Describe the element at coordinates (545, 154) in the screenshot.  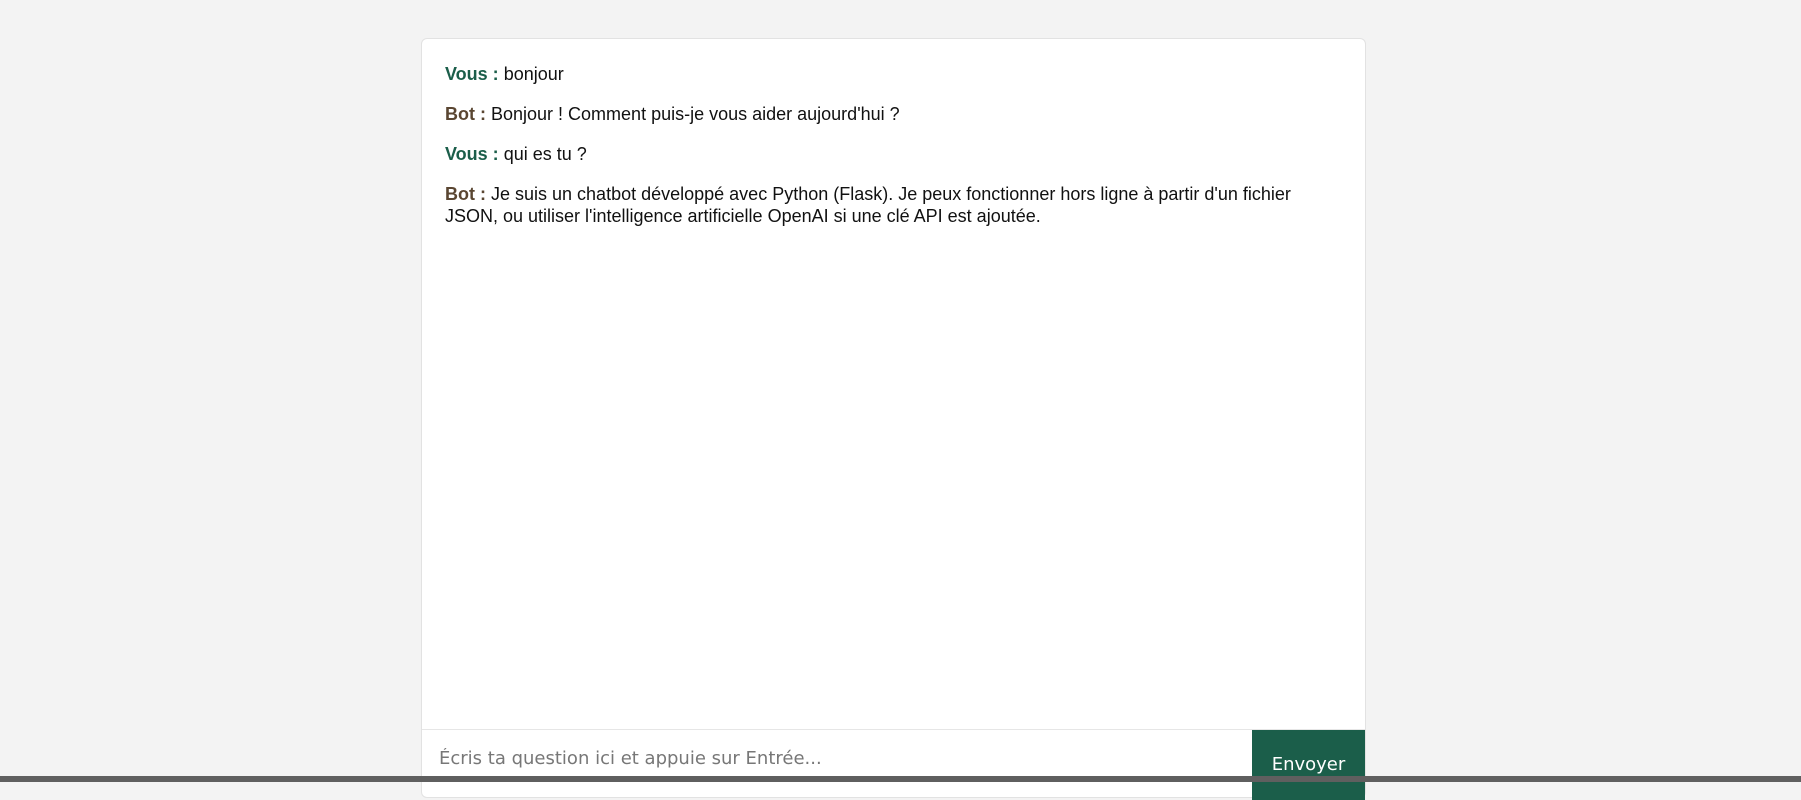
I see `message-text: qui es tu ?` at that location.